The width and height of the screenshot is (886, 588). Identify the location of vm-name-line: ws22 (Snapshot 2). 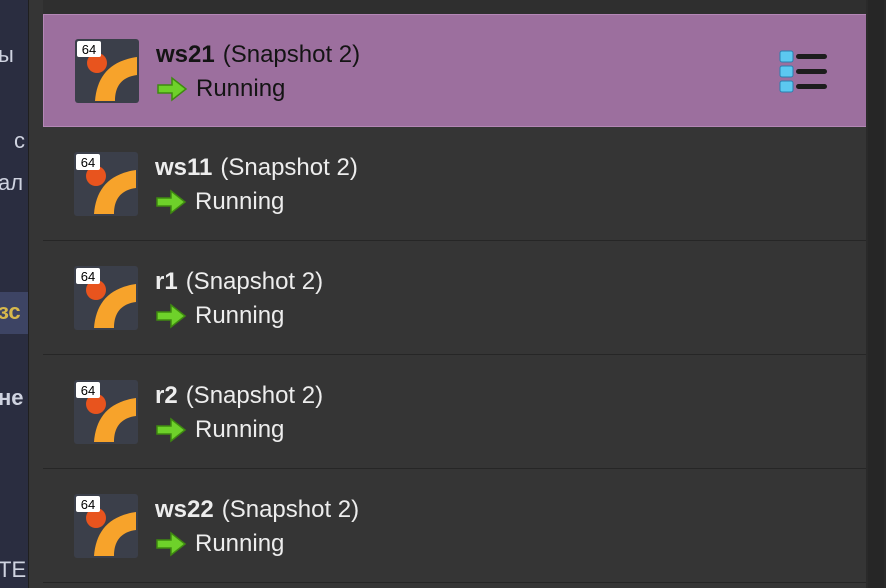
(257, 510).